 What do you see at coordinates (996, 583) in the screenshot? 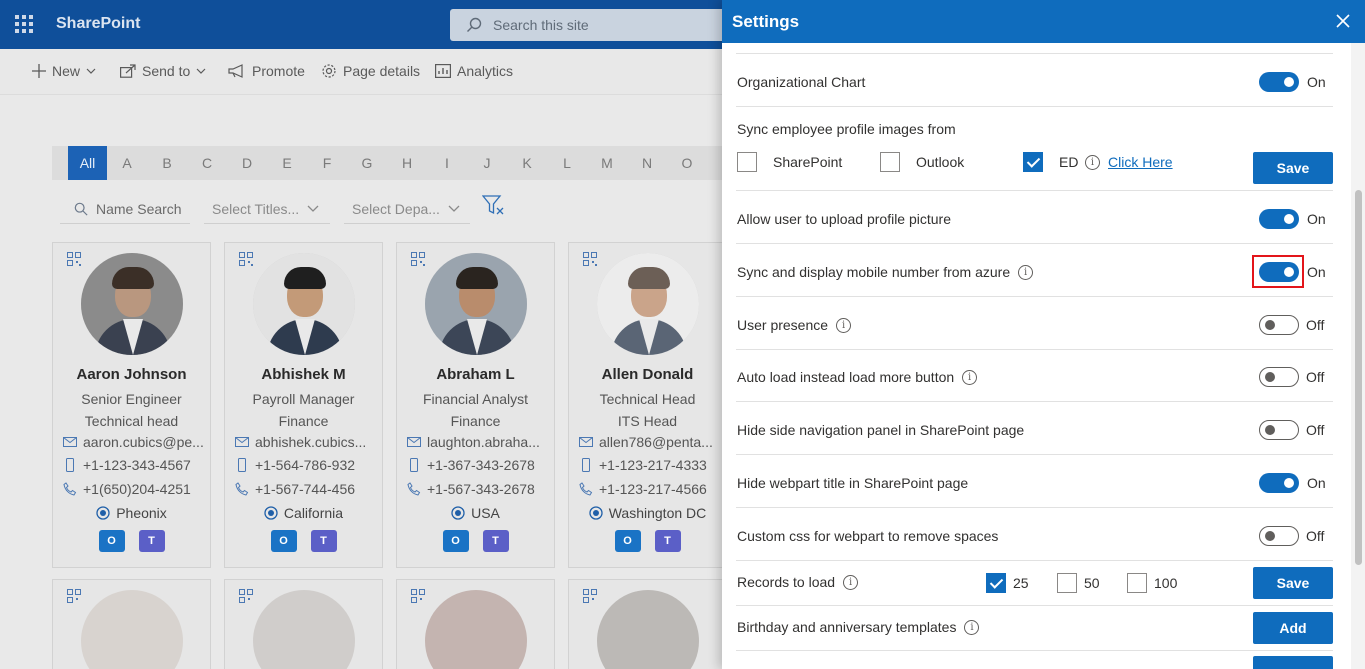
I see `records-25-checkbox` at bounding box center [996, 583].